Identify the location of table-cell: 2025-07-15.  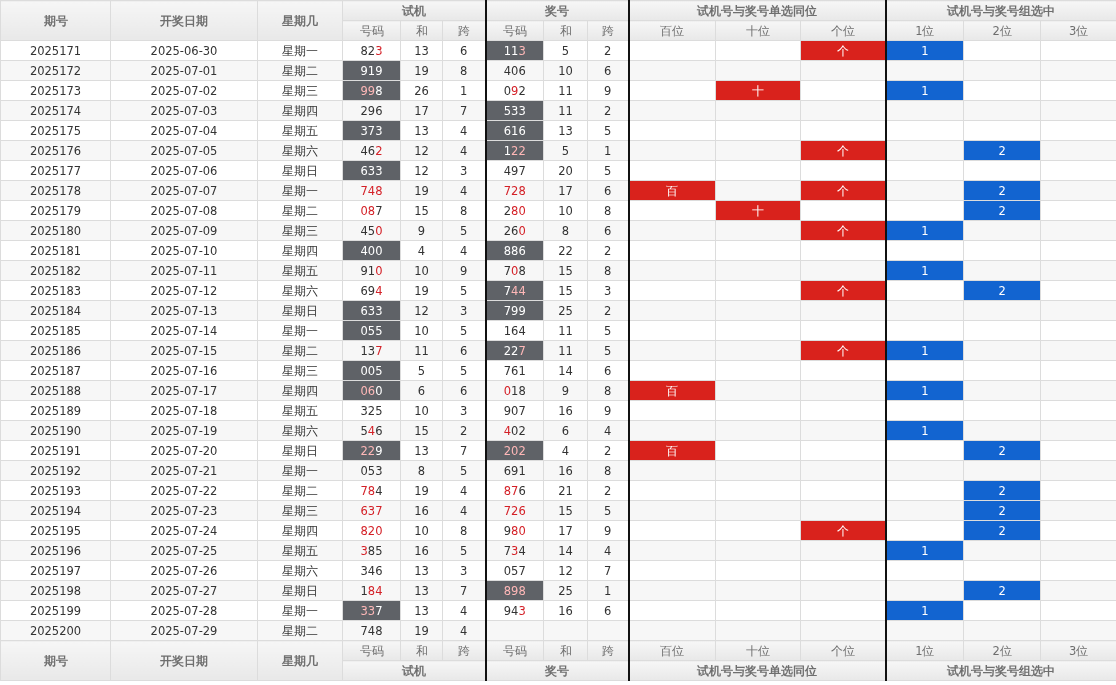
(184, 350).